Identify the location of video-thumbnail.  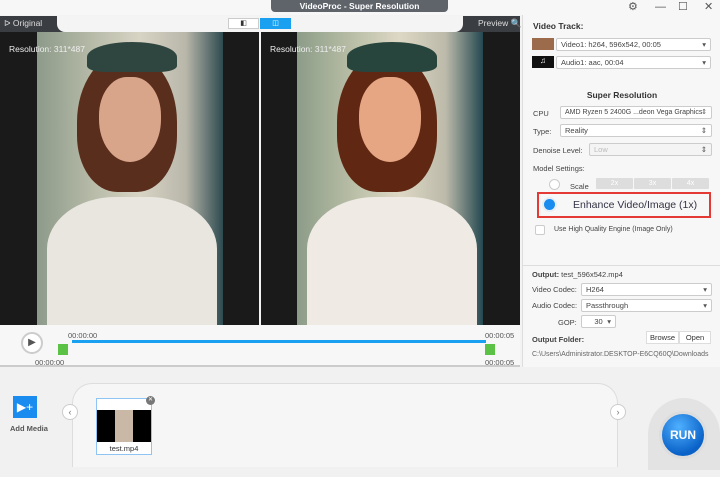
(543, 44).